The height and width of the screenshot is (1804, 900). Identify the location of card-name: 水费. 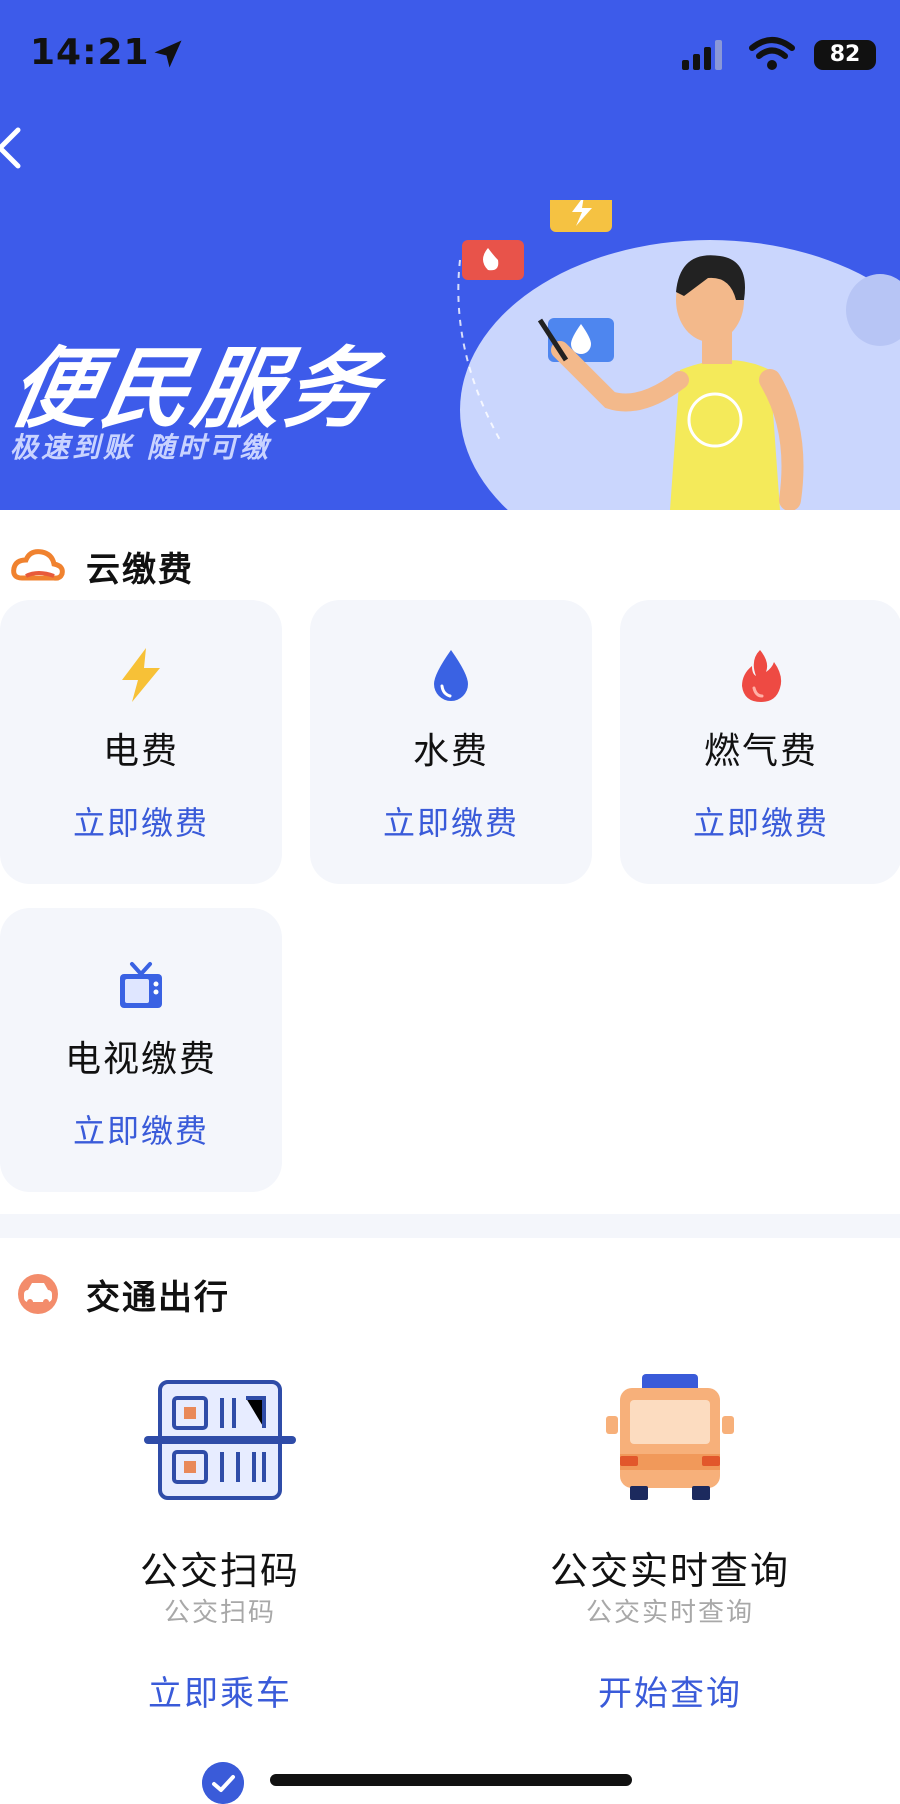
(450, 751).